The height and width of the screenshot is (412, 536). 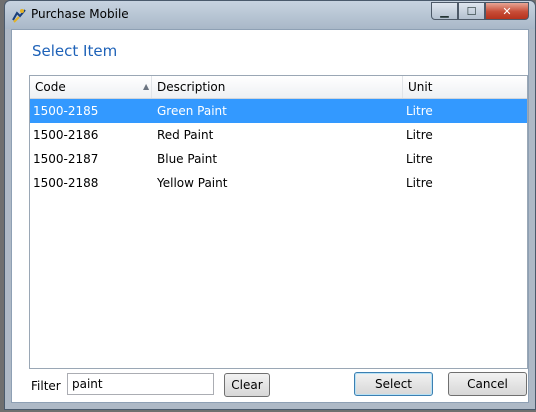 I want to click on cell-description: Red Paint, so click(x=185, y=135).